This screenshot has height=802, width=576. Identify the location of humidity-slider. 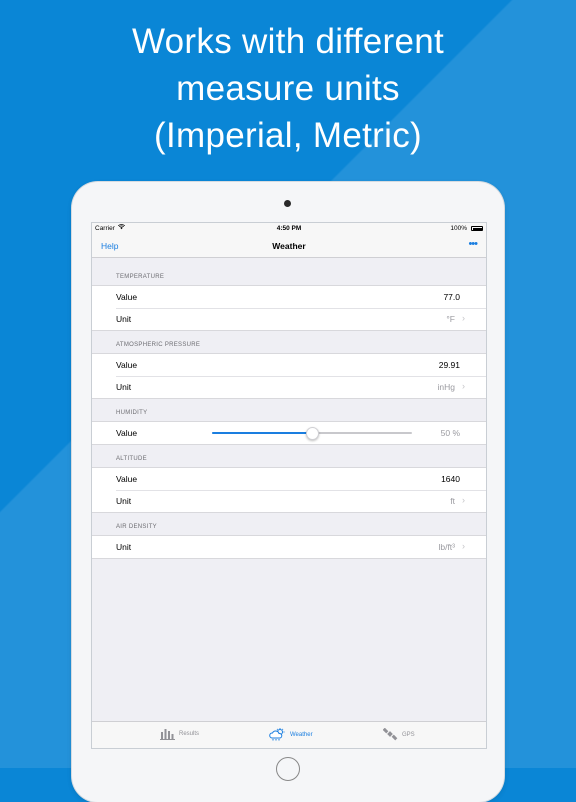
(312, 433).